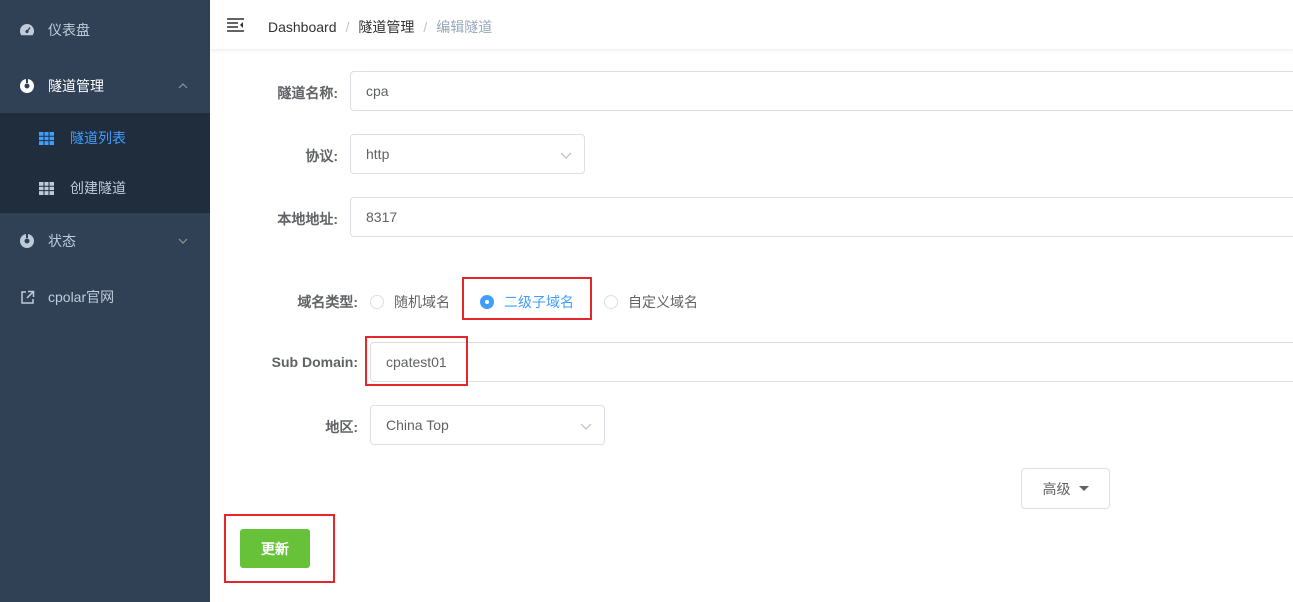 This screenshot has width=1293, height=602. I want to click on sidebar-item-create-tunnel: 创建隧道, so click(105, 188).